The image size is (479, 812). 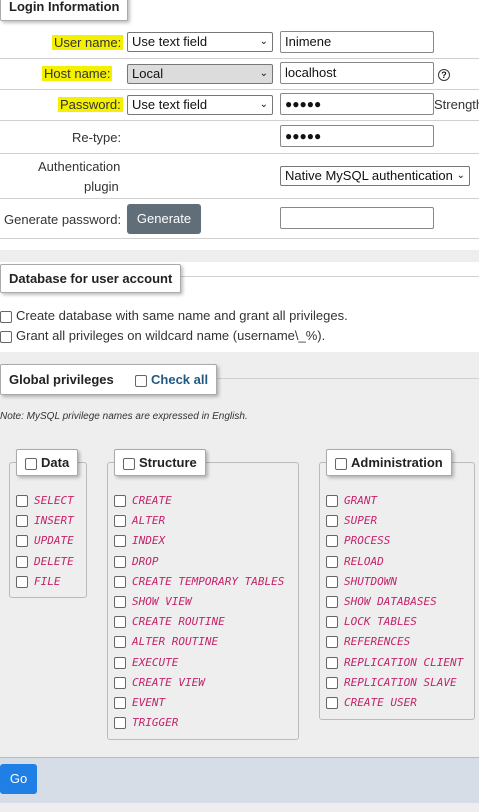 What do you see at coordinates (97, 137) in the screenshot?
I see `retype-label: Re-type:` at bounding box center [97, 137].